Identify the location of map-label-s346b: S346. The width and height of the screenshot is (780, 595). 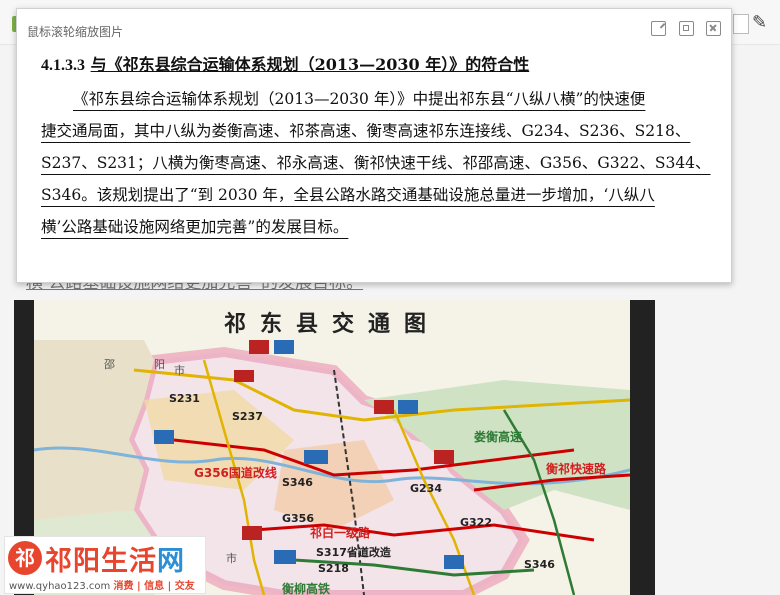
(539, 564).